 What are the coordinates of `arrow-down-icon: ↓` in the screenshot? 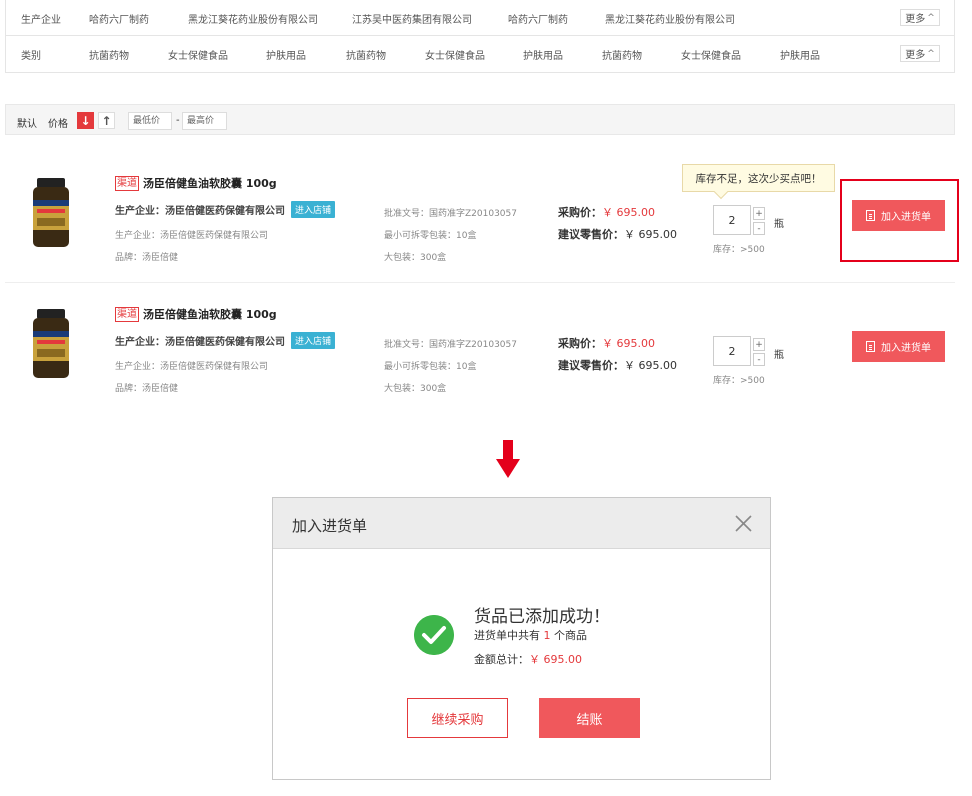 It's located at (85, 120).